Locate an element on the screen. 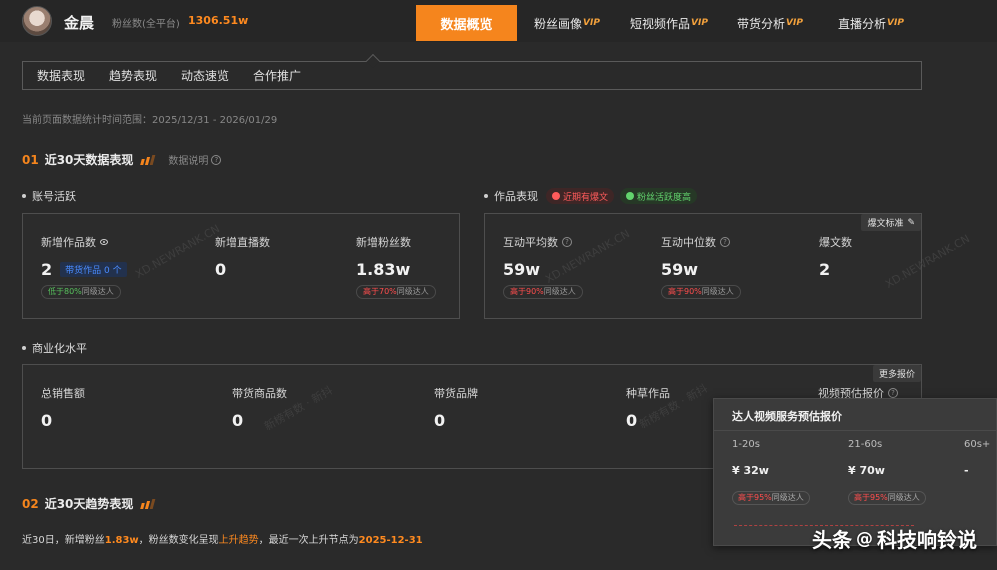 This screenshot has width=997, height=570. fans-active-tag: 粉丝活跃度高 is located at coordinates (659, 196).